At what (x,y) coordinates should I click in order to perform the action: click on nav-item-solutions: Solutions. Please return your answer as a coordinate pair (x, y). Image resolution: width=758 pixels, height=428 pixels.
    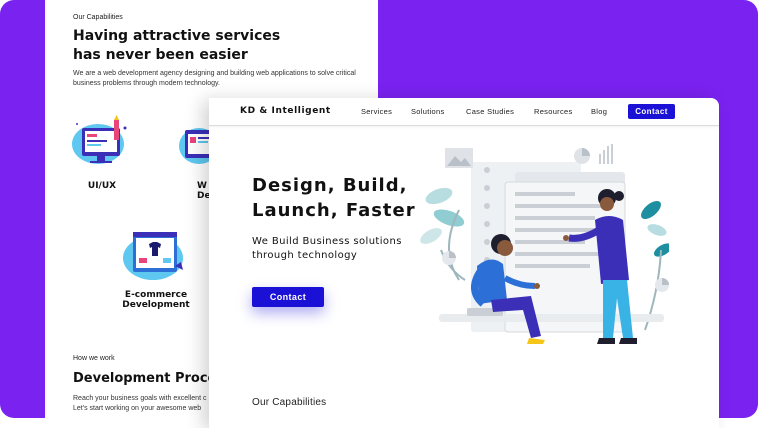
    Looking at the image, I should click on (428, 111).